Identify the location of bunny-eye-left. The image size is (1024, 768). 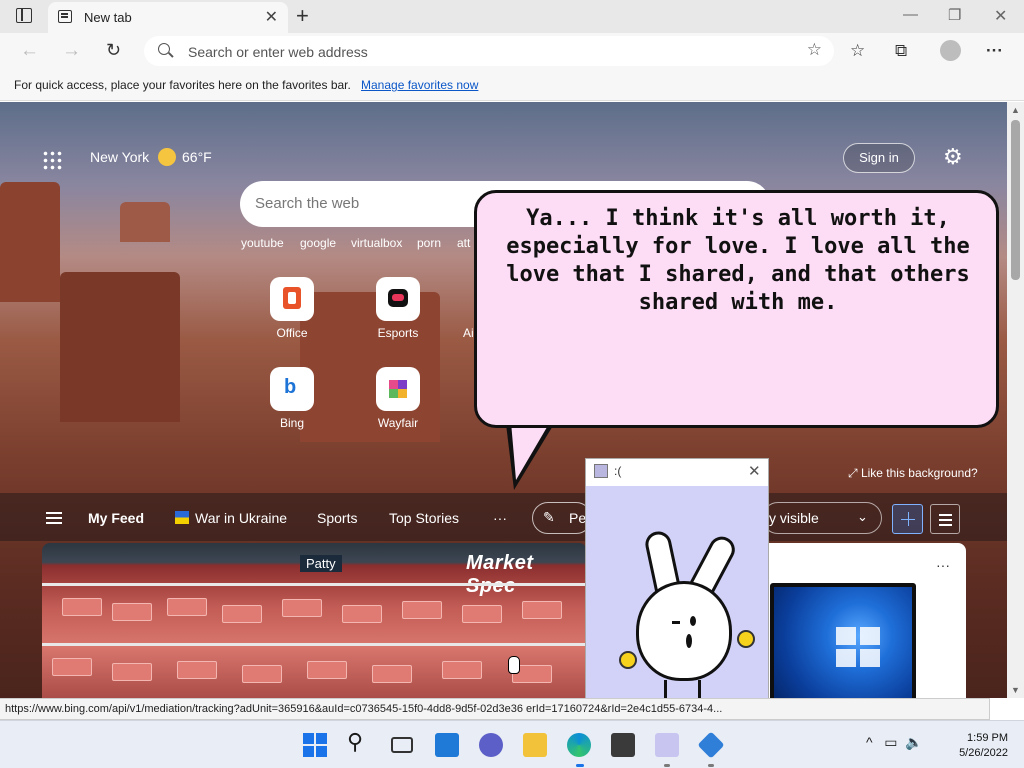
(676, 622).